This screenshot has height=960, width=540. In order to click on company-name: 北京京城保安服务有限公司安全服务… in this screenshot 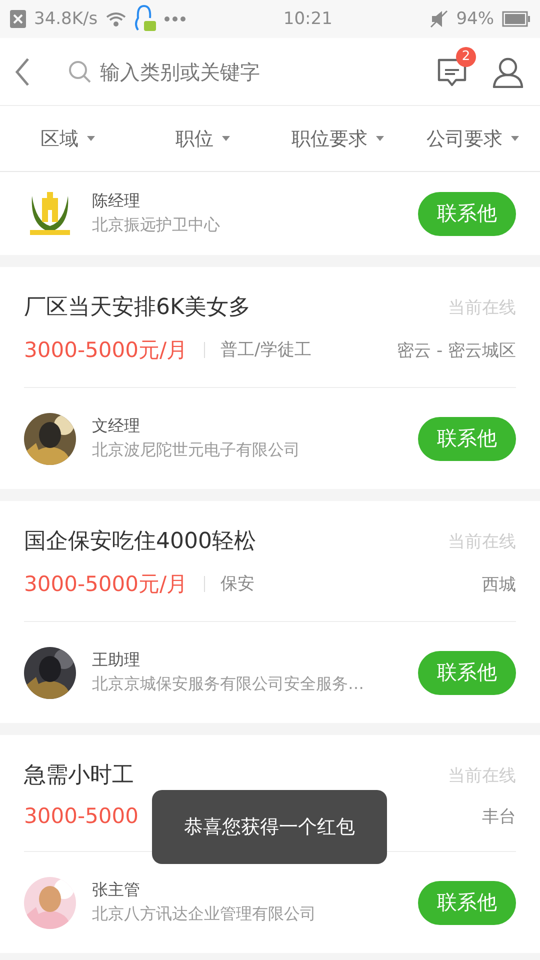, I will do `click(228, 684)`.